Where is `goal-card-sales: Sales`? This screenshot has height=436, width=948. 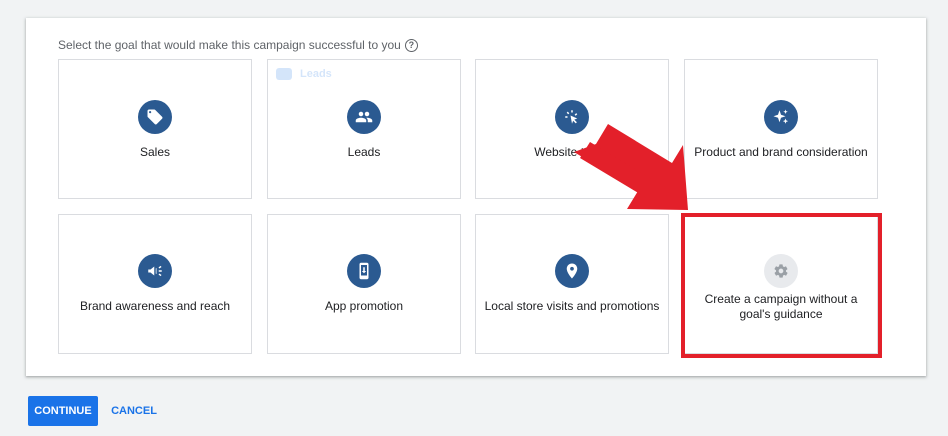
goal-card-sales: Sales is located at coordinates (155, 129).